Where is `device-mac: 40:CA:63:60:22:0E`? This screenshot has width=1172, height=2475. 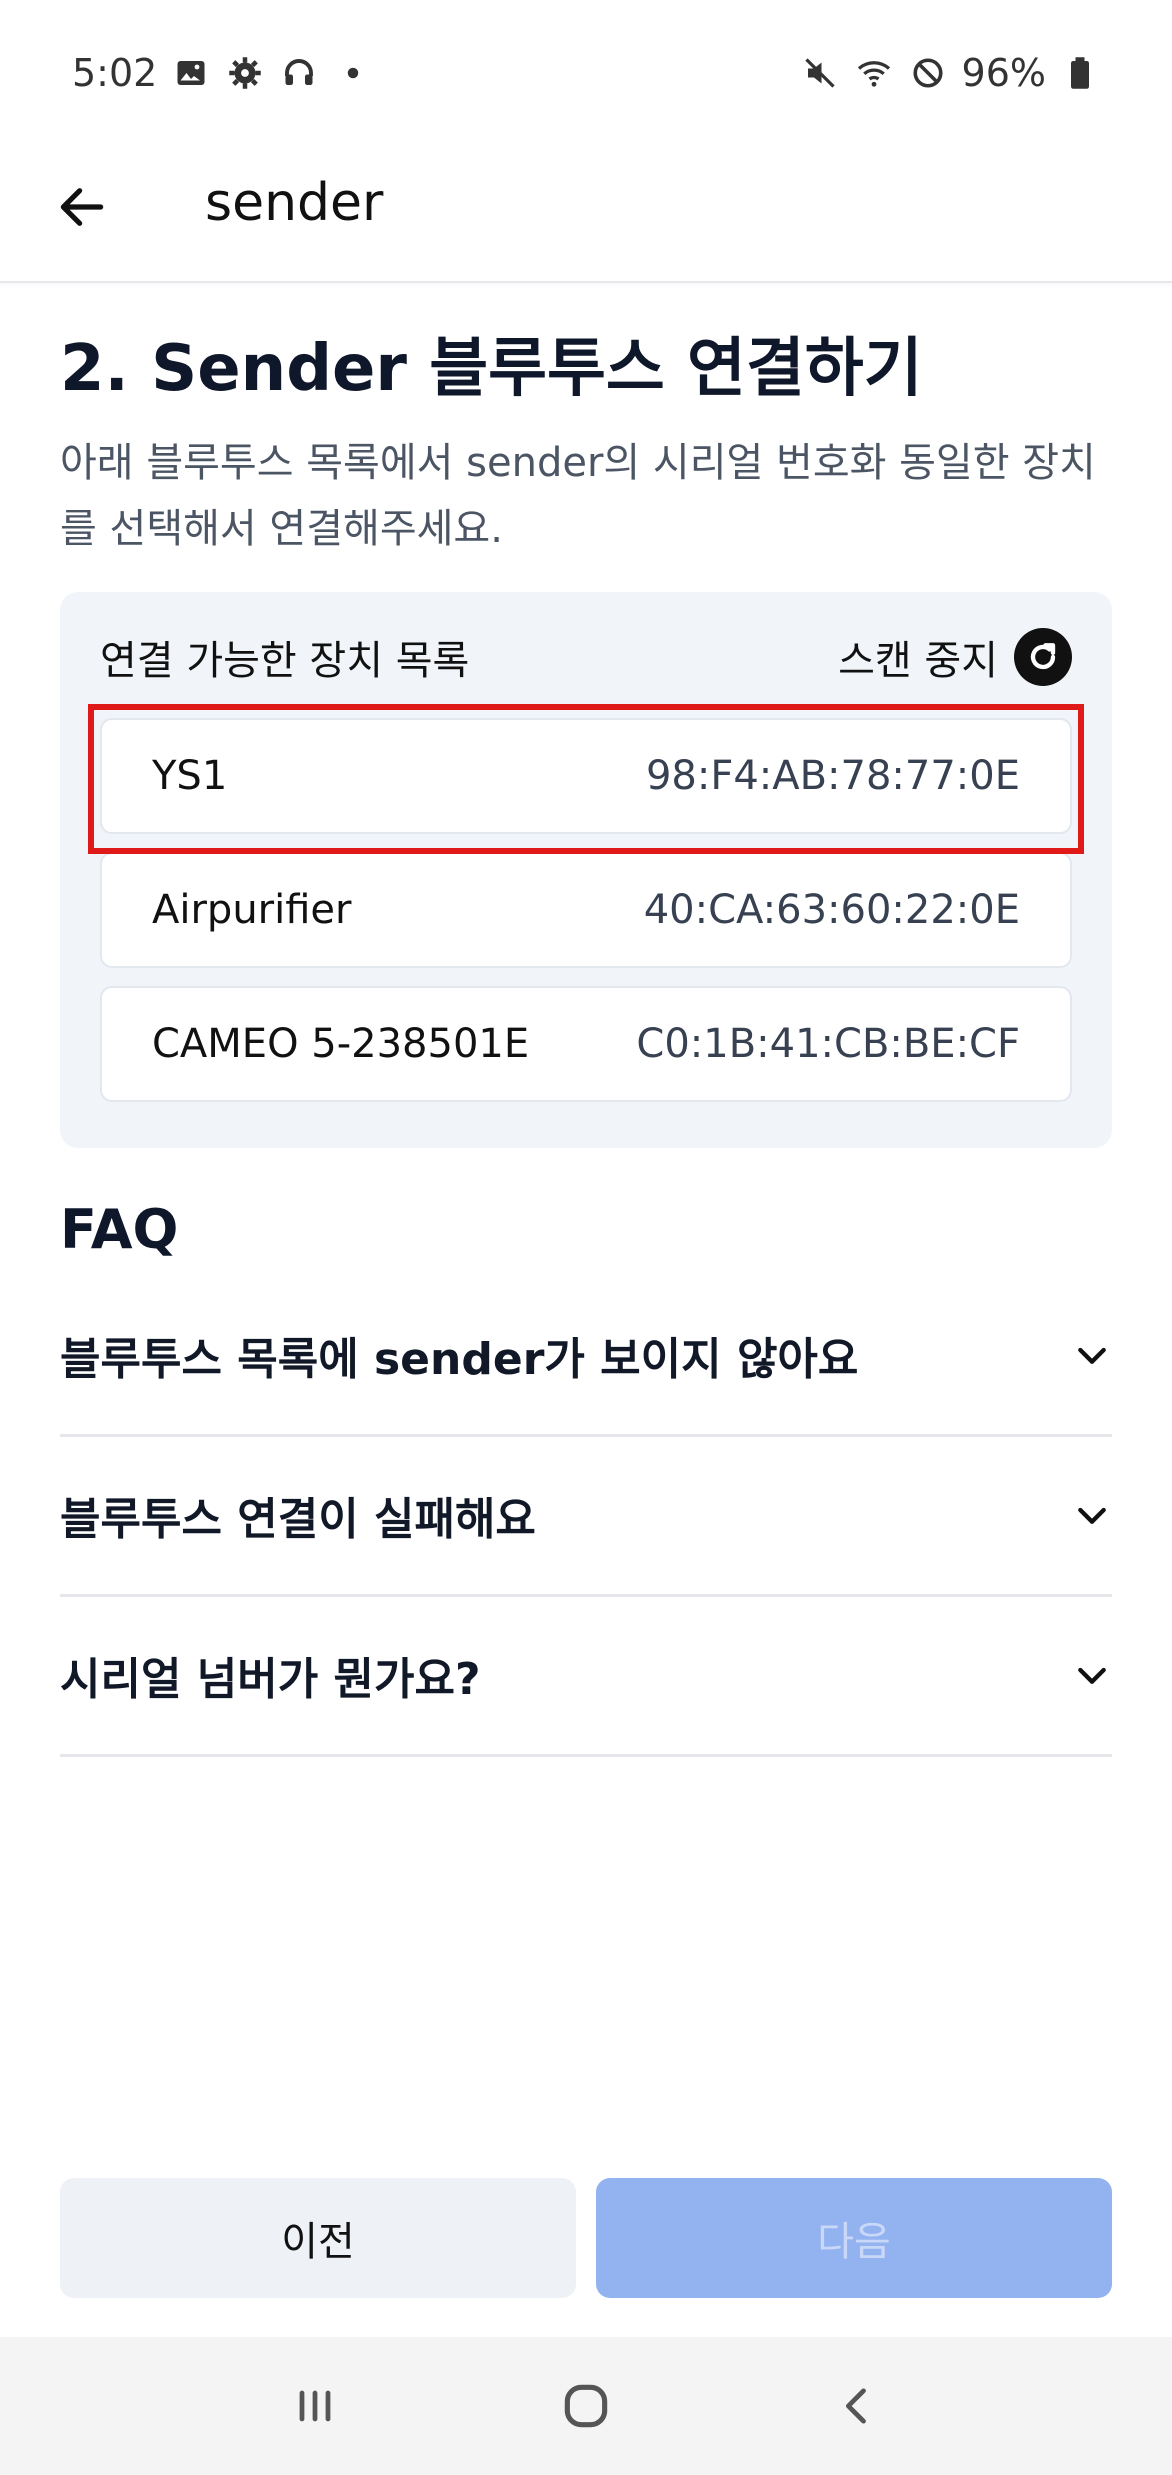
device-mac: 40:CA:63:60:22:0E is located at coordinates (831, 909).